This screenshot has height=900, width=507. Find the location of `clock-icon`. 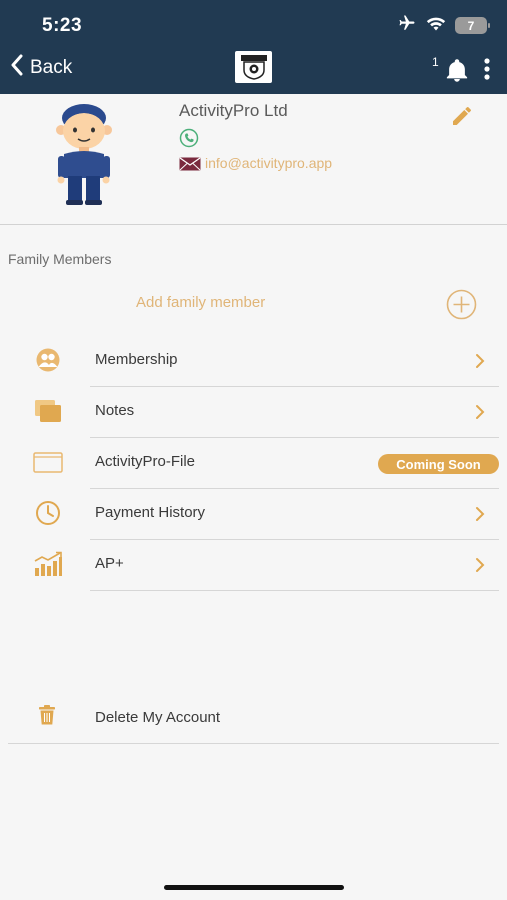

clock-icon is located at coordinates (48, 513).